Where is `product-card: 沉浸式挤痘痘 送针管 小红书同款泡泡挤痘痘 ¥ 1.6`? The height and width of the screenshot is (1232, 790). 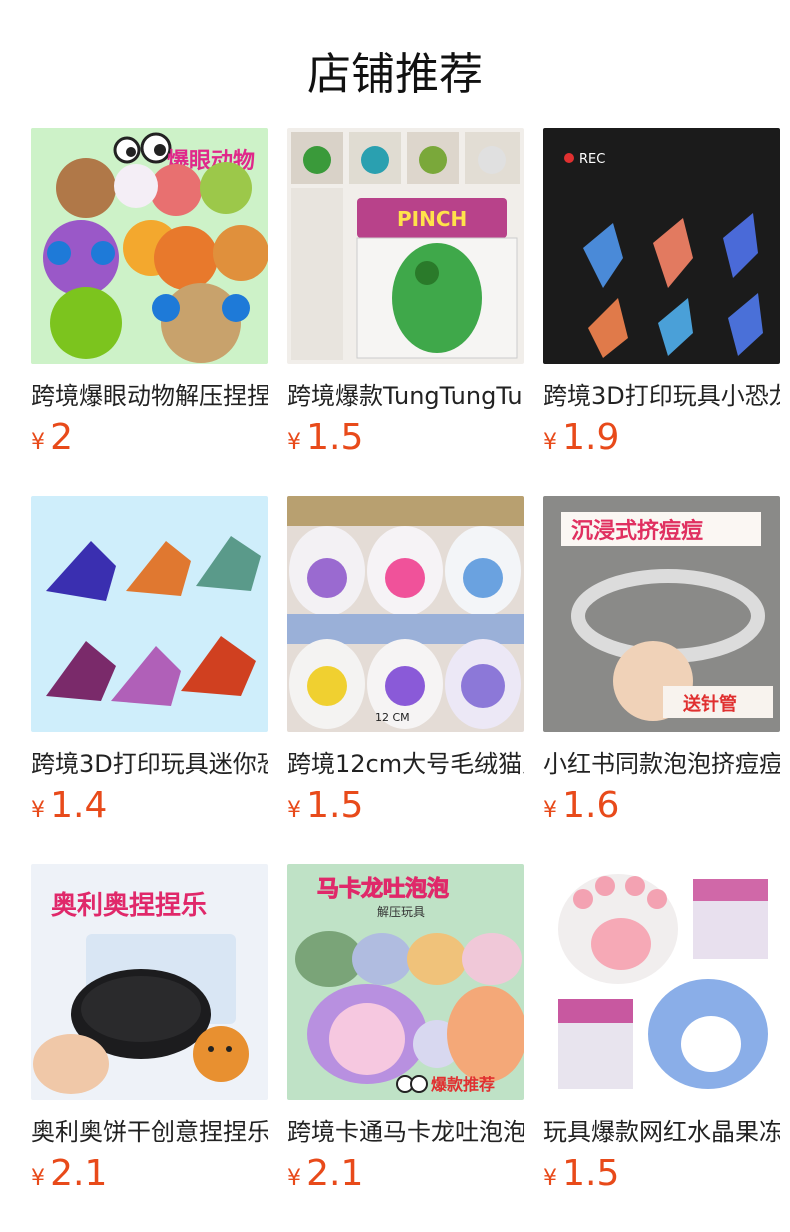 product-card: 沉浸式挤痘痘 送针管 小红书同款泡泡挤痘痘 ¥ 1.6 is located at coordinates (661, 661).